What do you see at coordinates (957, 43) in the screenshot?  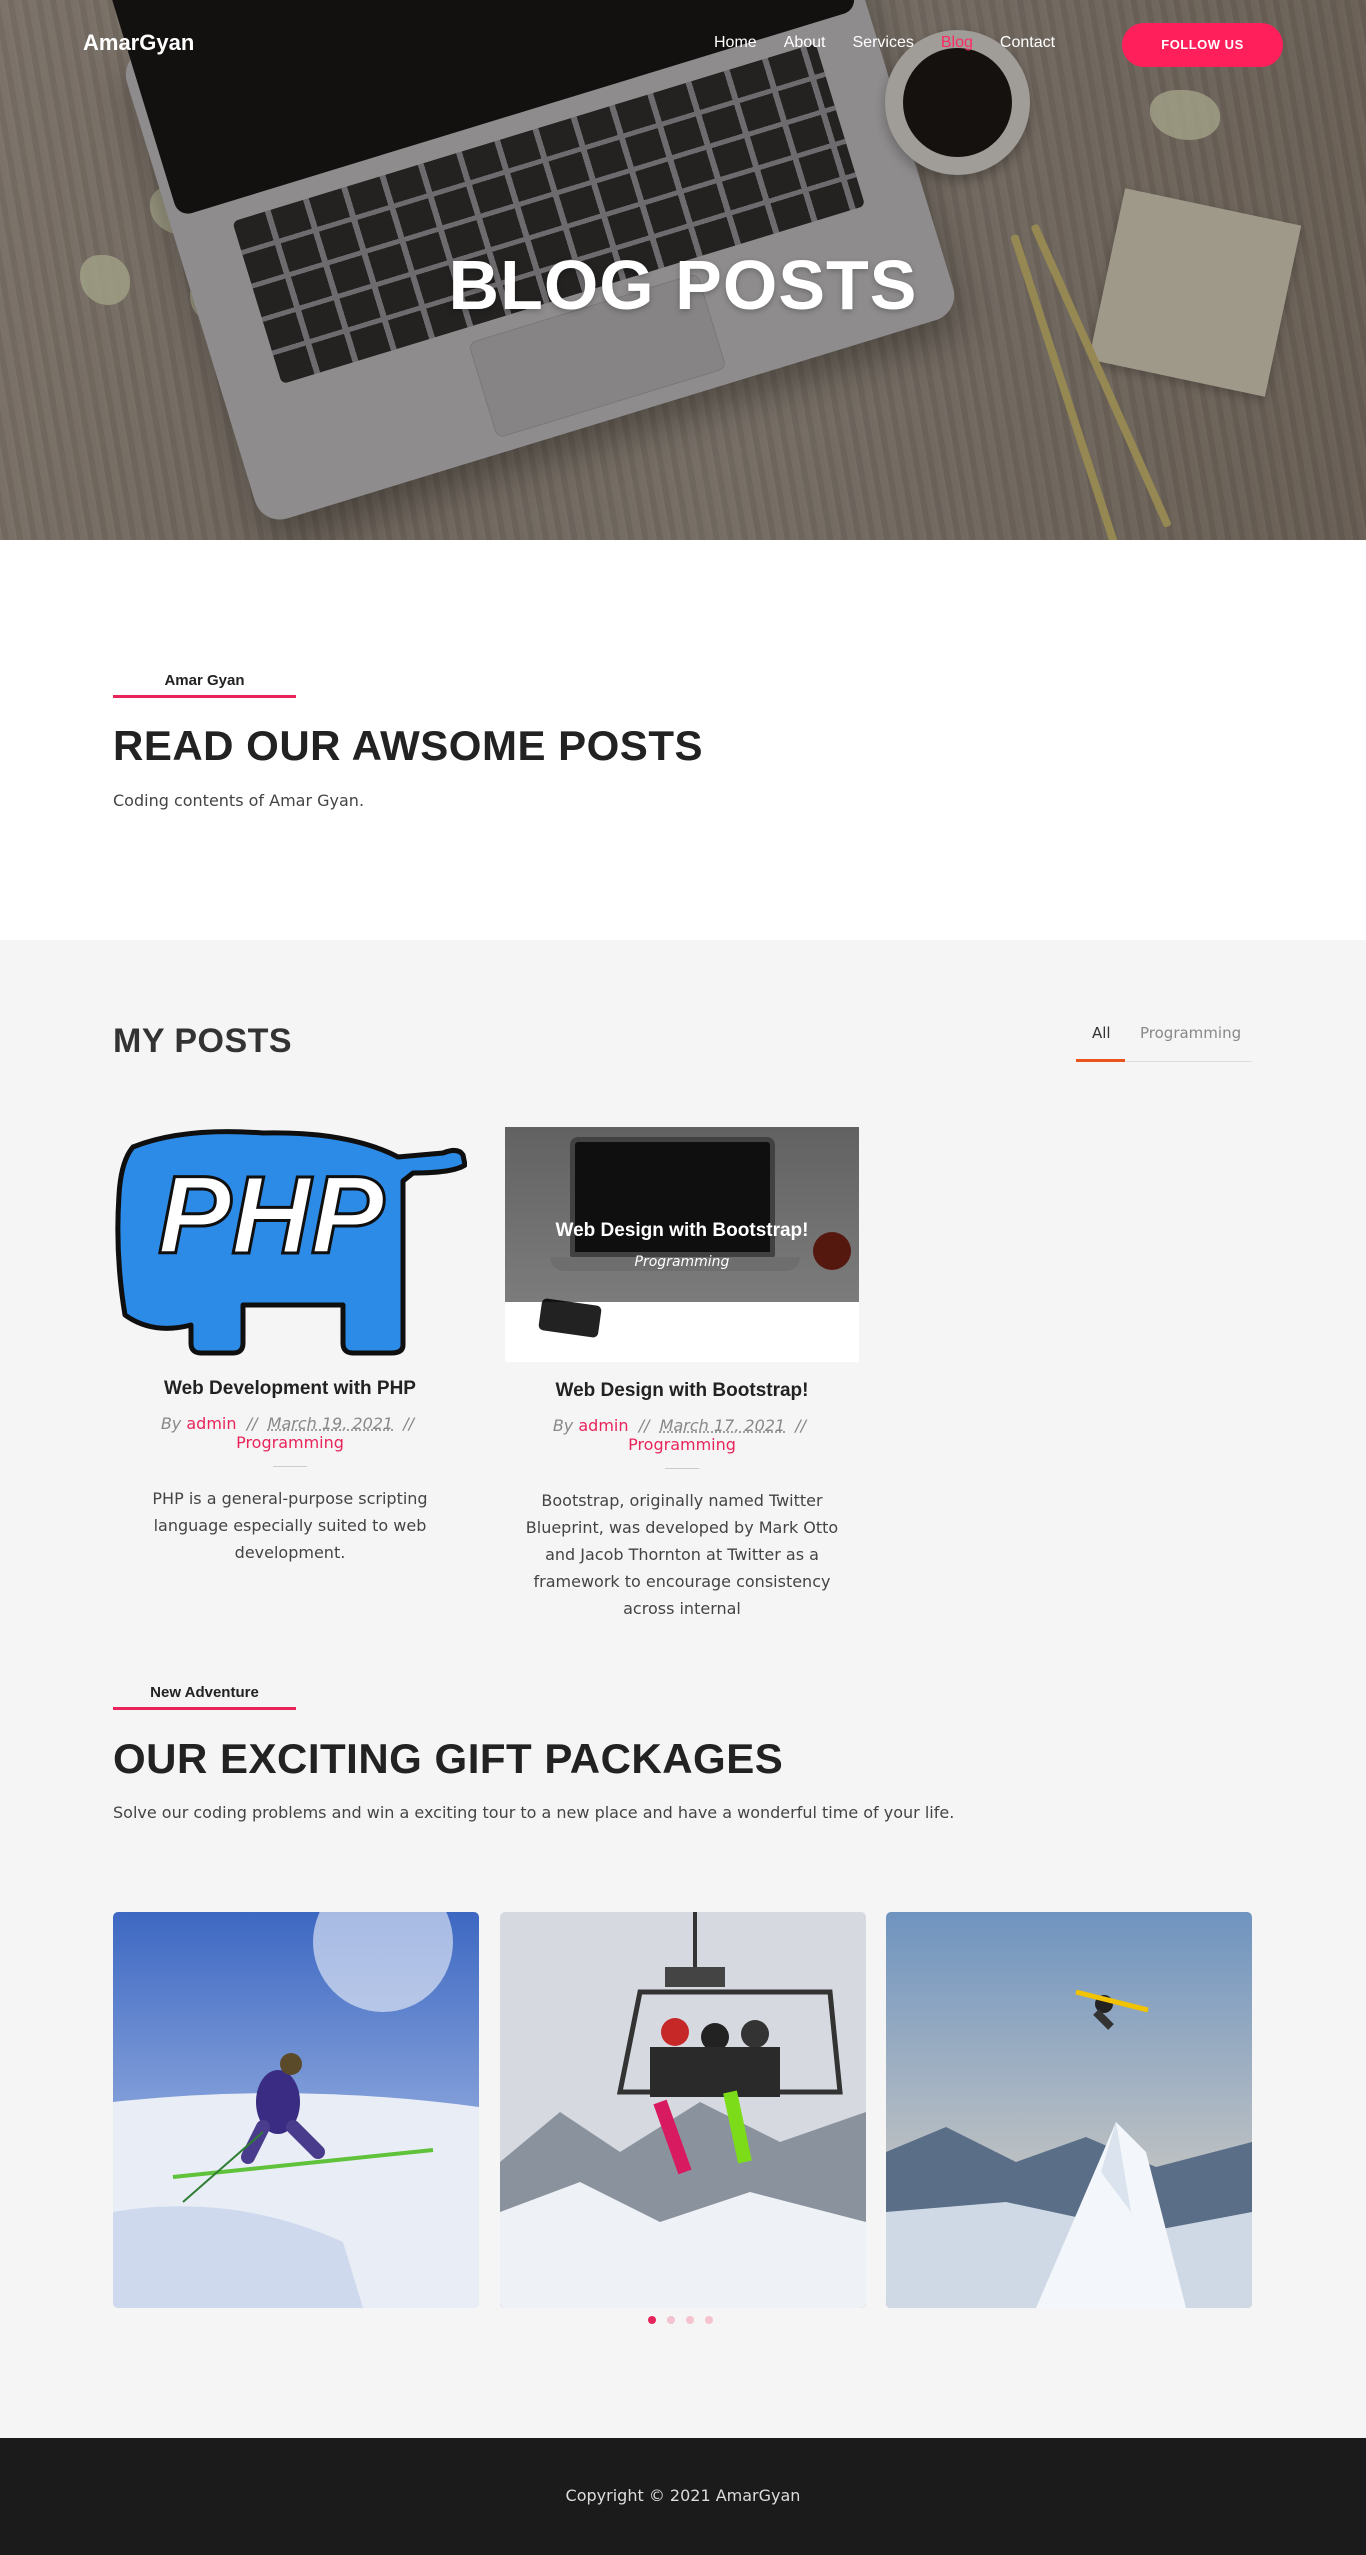 I see `nav-blog: Blog` at bounding box center [957, 43].